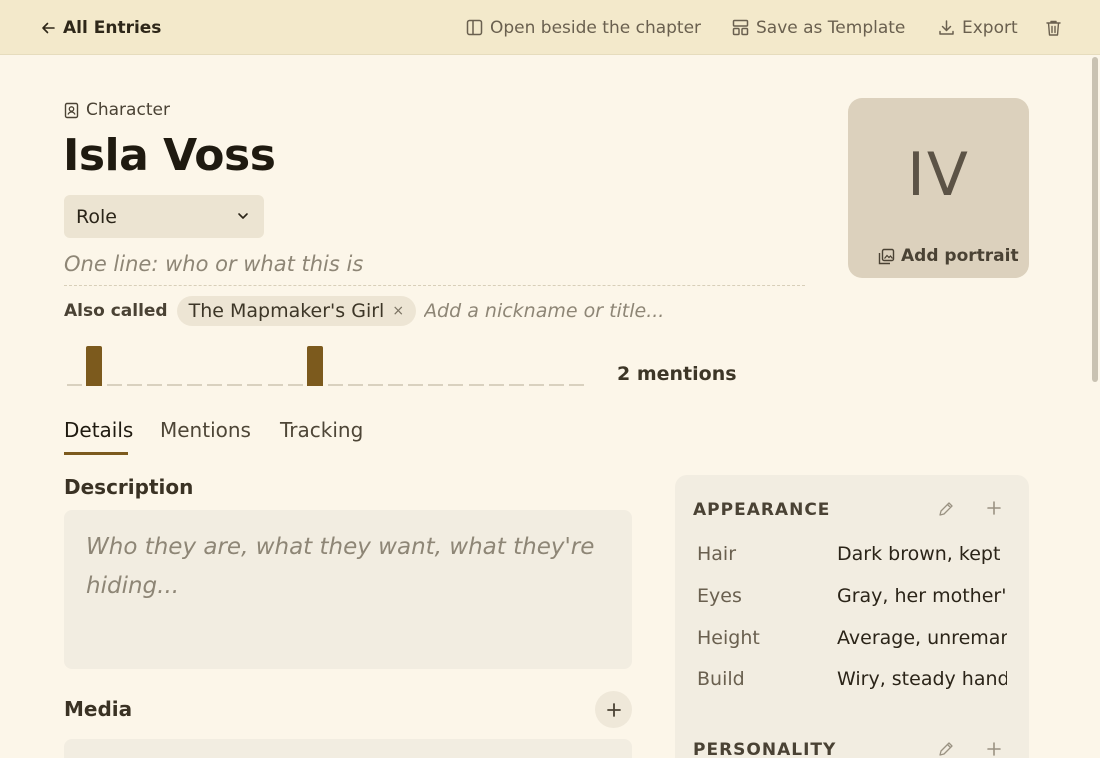  Describe the element at coordinates (334, 365) in the screenshot. I see `mention-timeline` at that location.